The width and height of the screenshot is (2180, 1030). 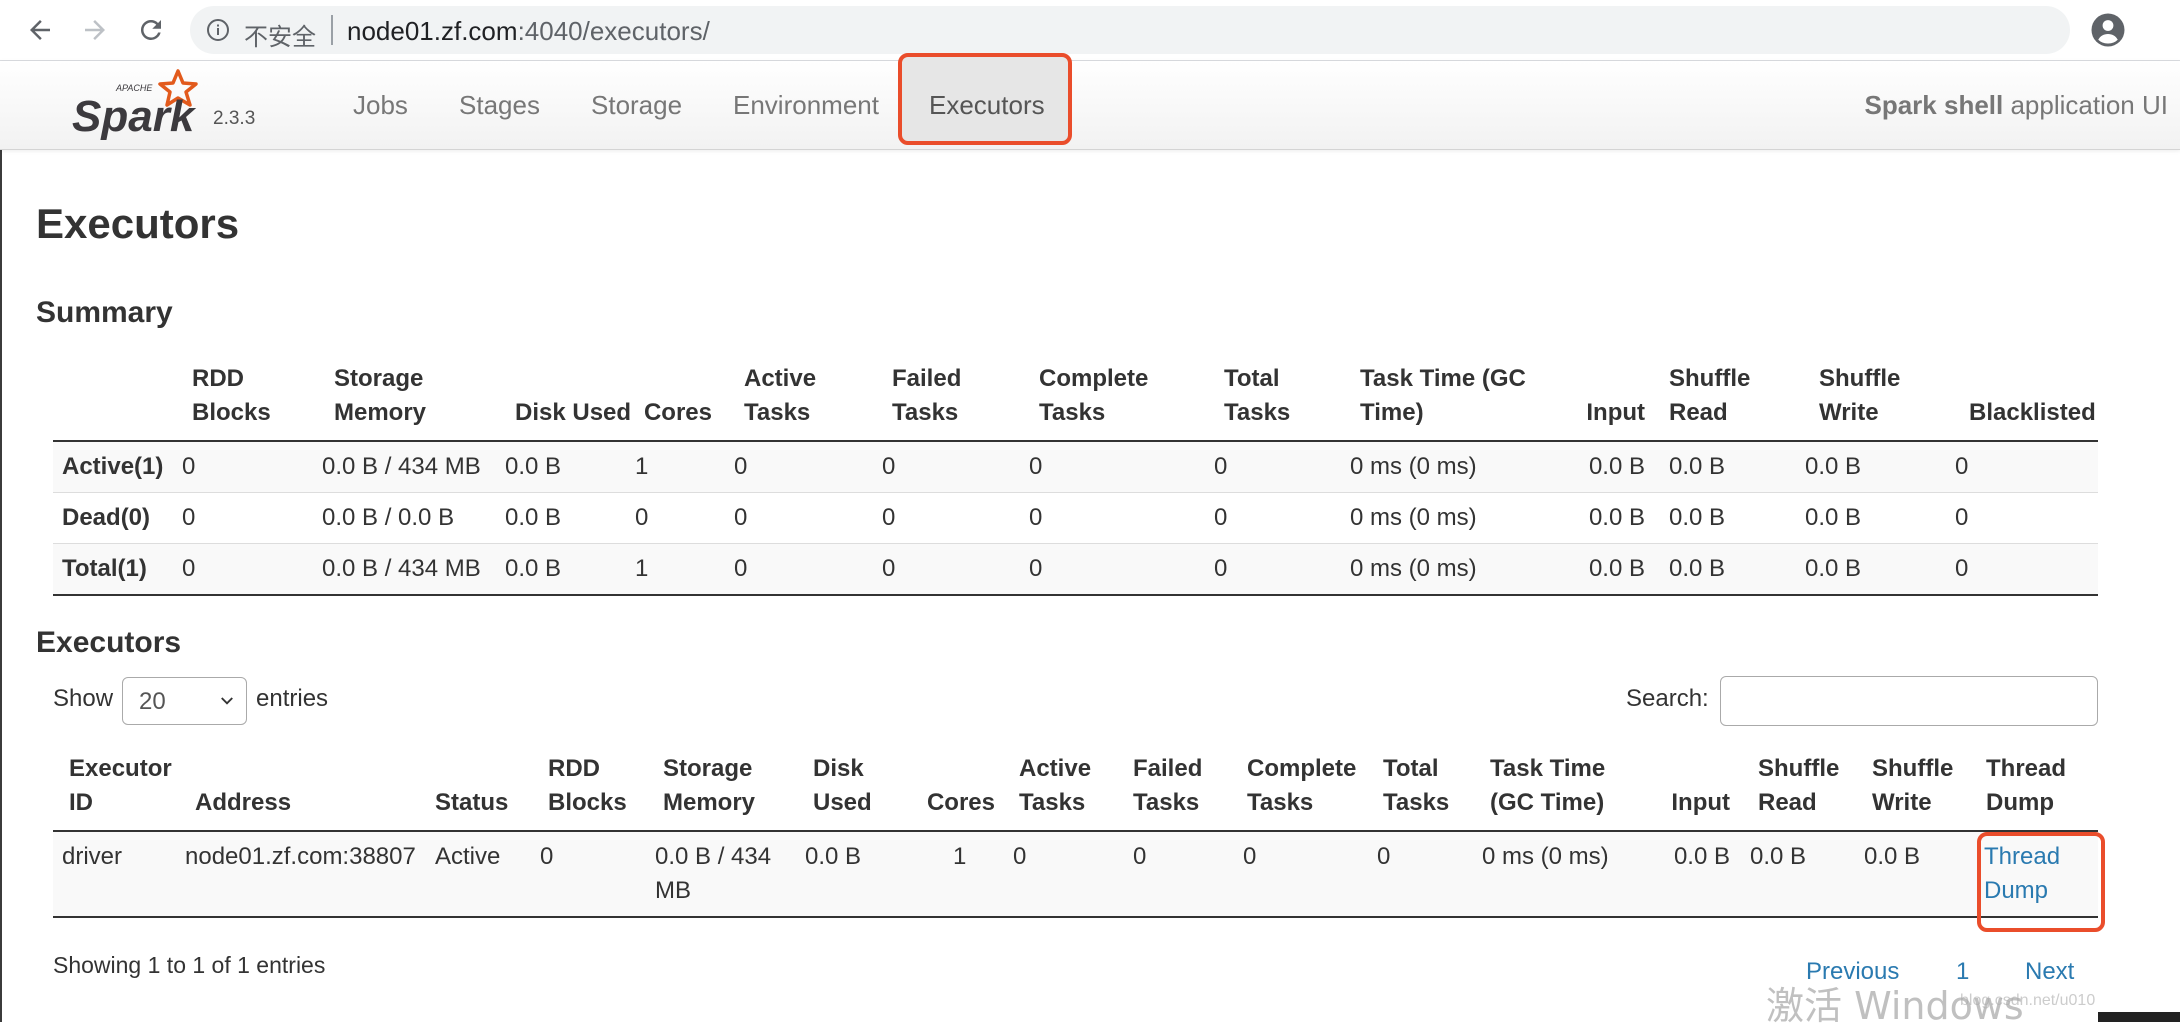 What do you see at coordinates (2108, 30) in the screenshot?
I see `account-icon` at bounding box center [2108, 30].